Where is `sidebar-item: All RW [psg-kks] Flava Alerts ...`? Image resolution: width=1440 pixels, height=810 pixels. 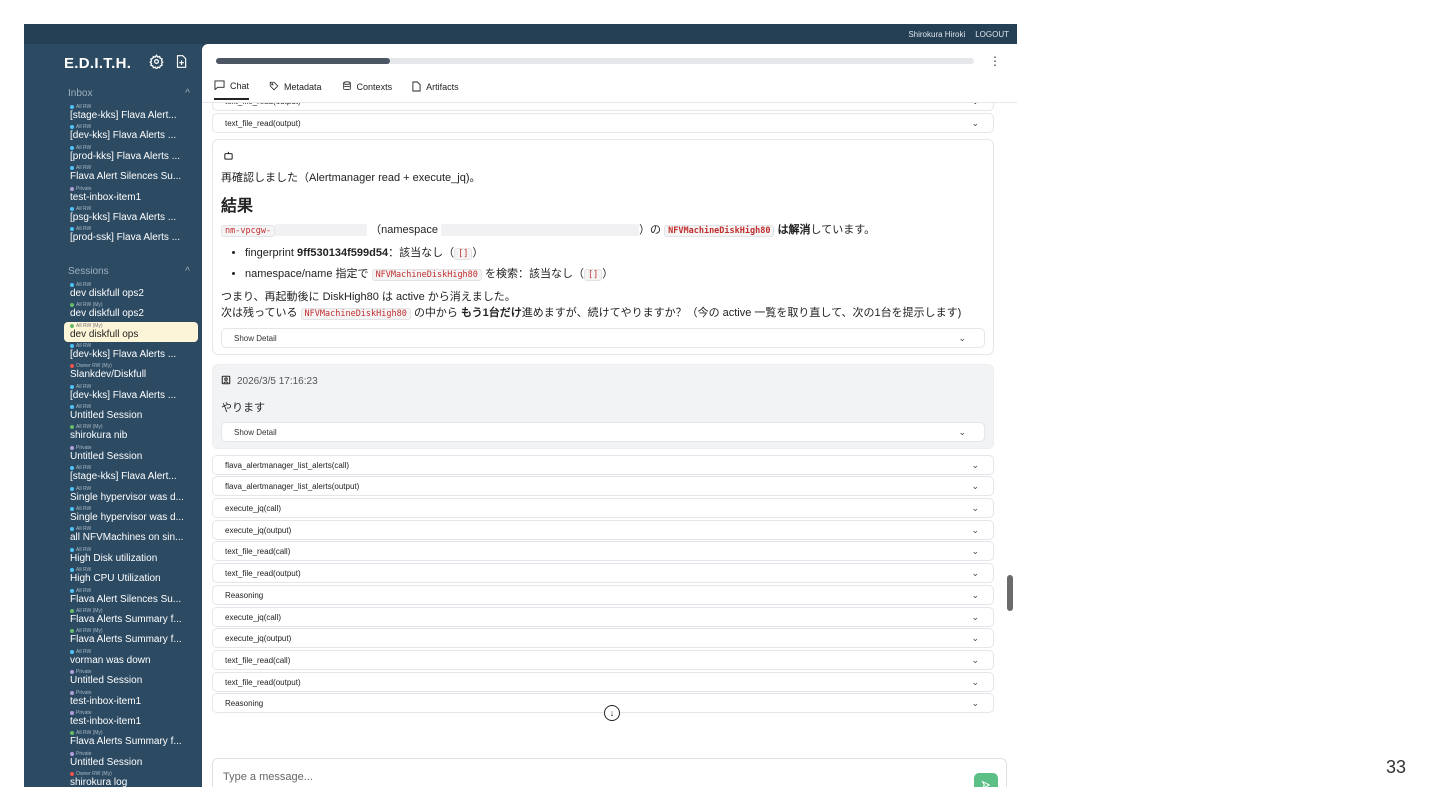 sidebar-item: All RW [psg-kks] Flava Alerts ... is located at coordinates (131, 215).